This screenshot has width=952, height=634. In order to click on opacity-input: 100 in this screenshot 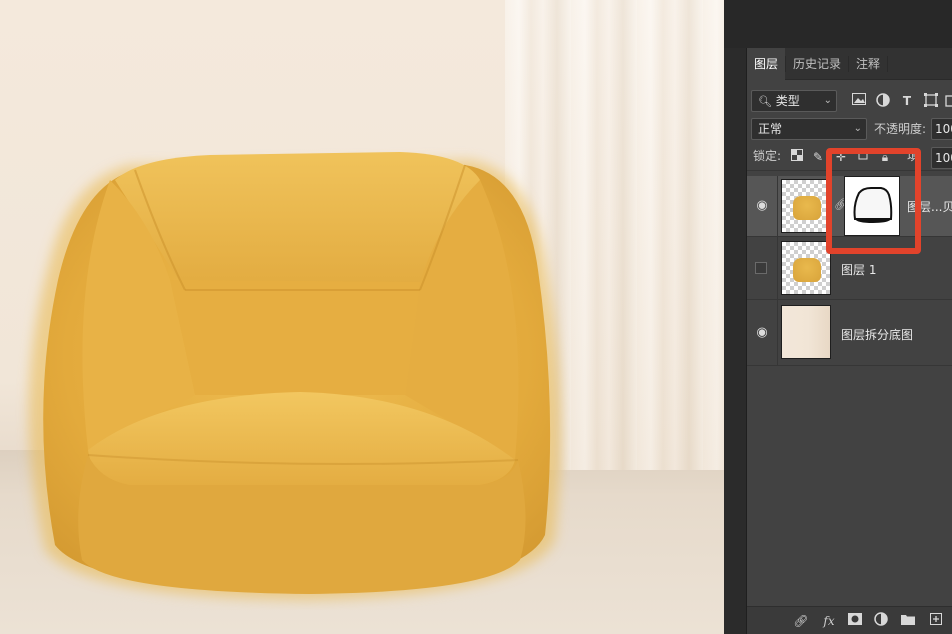, I will do `click(941, 129)`.